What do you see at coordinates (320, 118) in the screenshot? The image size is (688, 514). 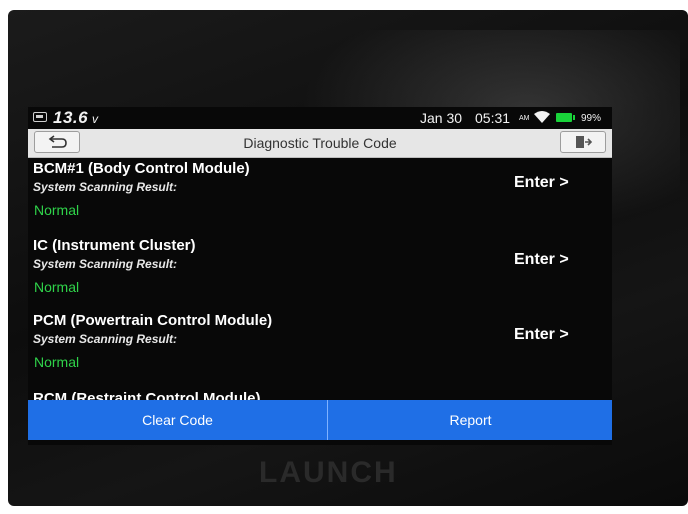 I see `status-bar: 13.6 v Jan 30 05:31 AM 99%` at bounding box center [320, 118].